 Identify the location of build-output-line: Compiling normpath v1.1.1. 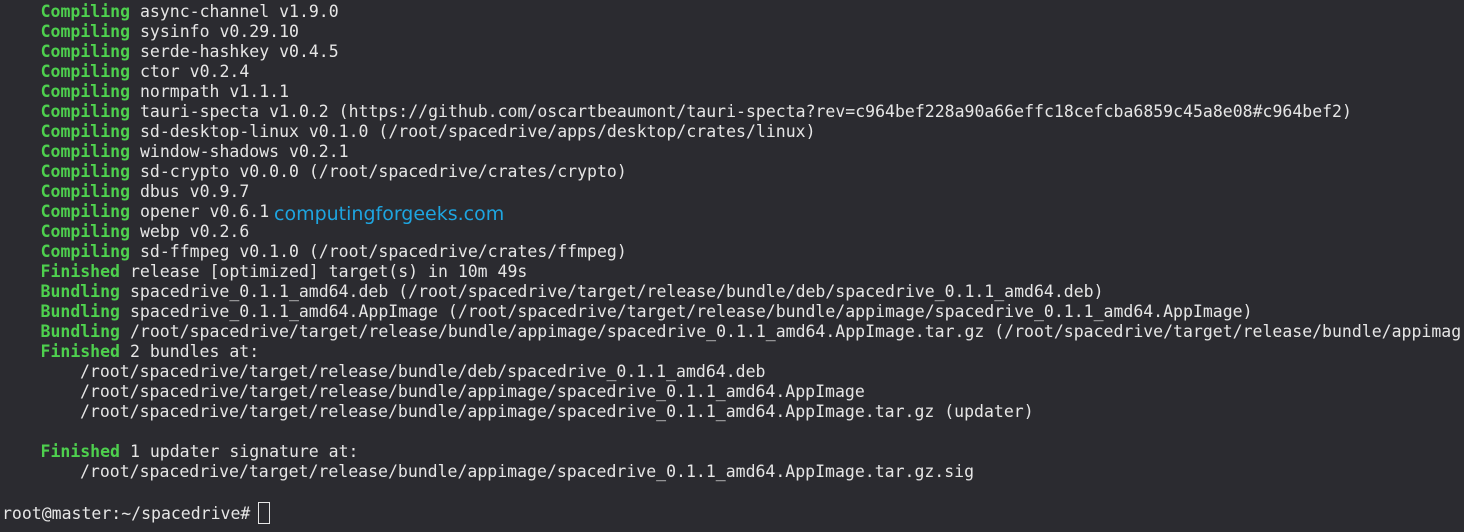
(144, 92).